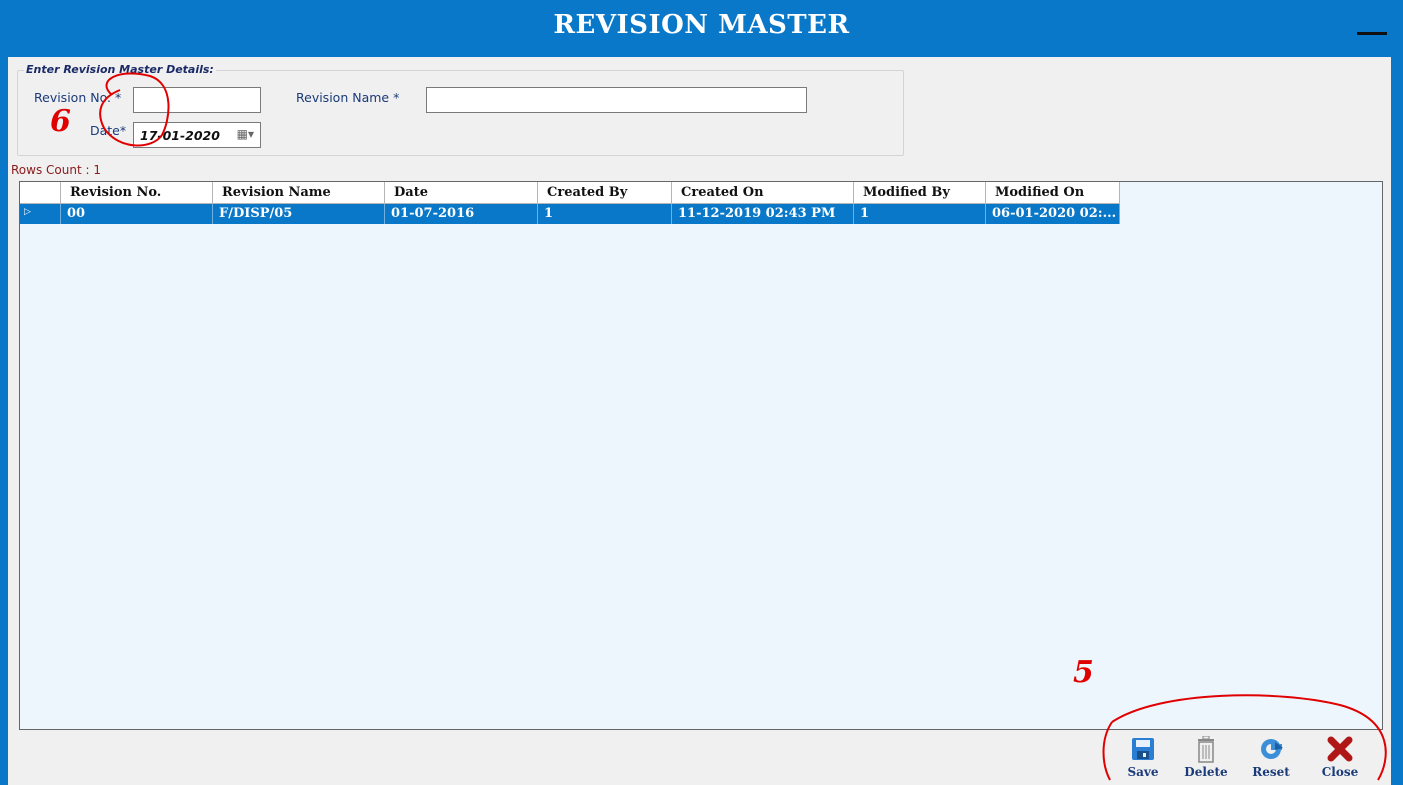 The image size is (1403, 785). Describe the element at coordinates (40, 214) in the screenshot. I see `row-selector-icon: ▷` at that location.